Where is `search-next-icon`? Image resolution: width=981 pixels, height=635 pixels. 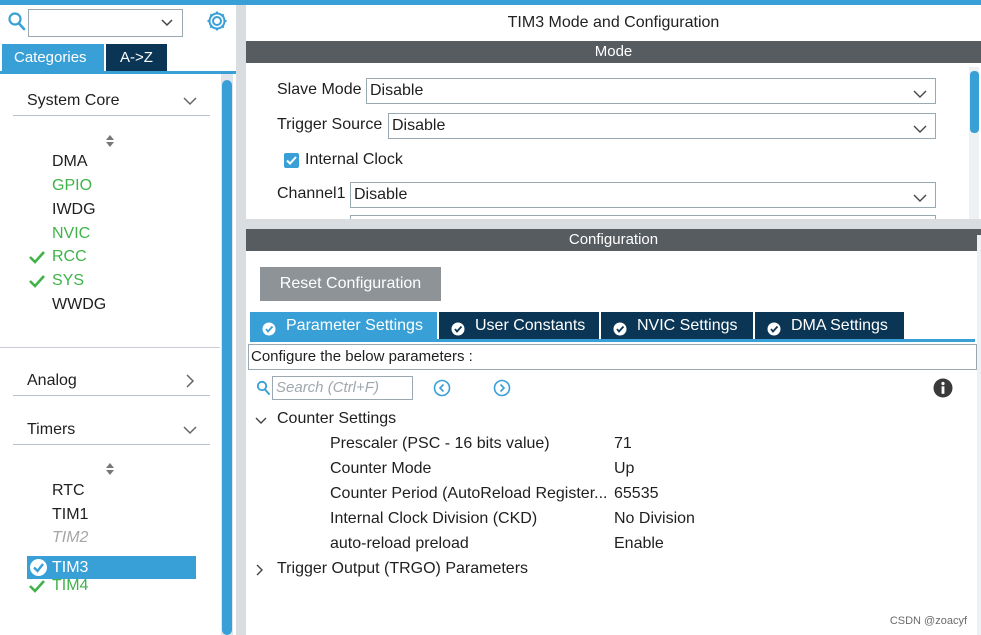
search-next-icon is located at coordinates (502, 388).